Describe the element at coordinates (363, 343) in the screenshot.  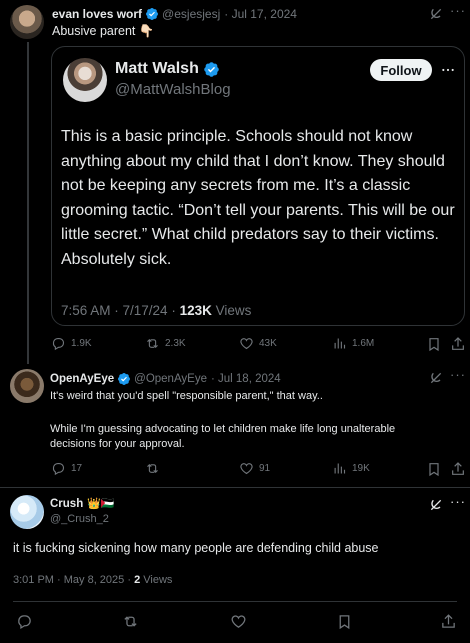
I see `views-count: 1.6M` at that location.